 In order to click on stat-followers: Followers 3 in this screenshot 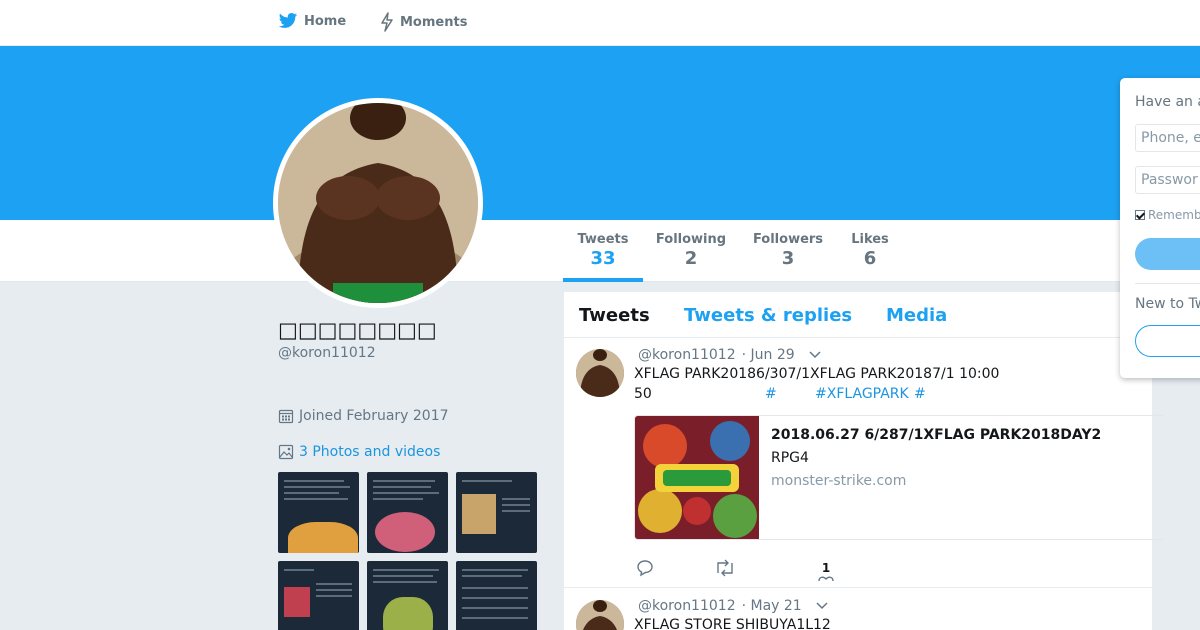, I will do `click(788, 250)`.